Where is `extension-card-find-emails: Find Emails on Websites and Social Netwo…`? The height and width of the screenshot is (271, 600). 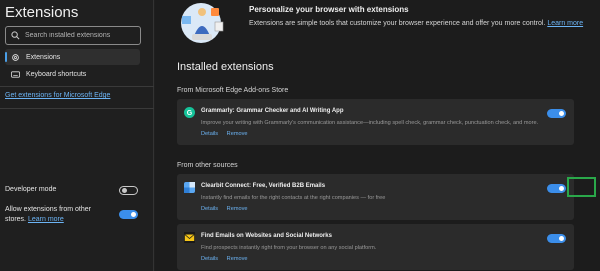
extension-card-find-emails: Find Emails on Websites and Social Netwo… is located at coordinates (375, 247).